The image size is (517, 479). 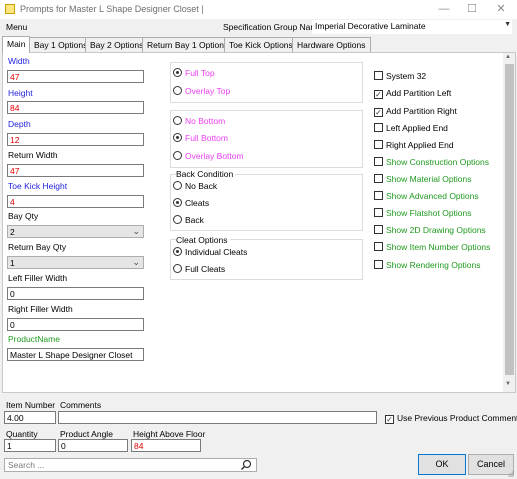 What do you see at coordinates (86, 434) in the screenshot?
I see `product-angle-label: Product Angle` at bounding box center [86, 434].